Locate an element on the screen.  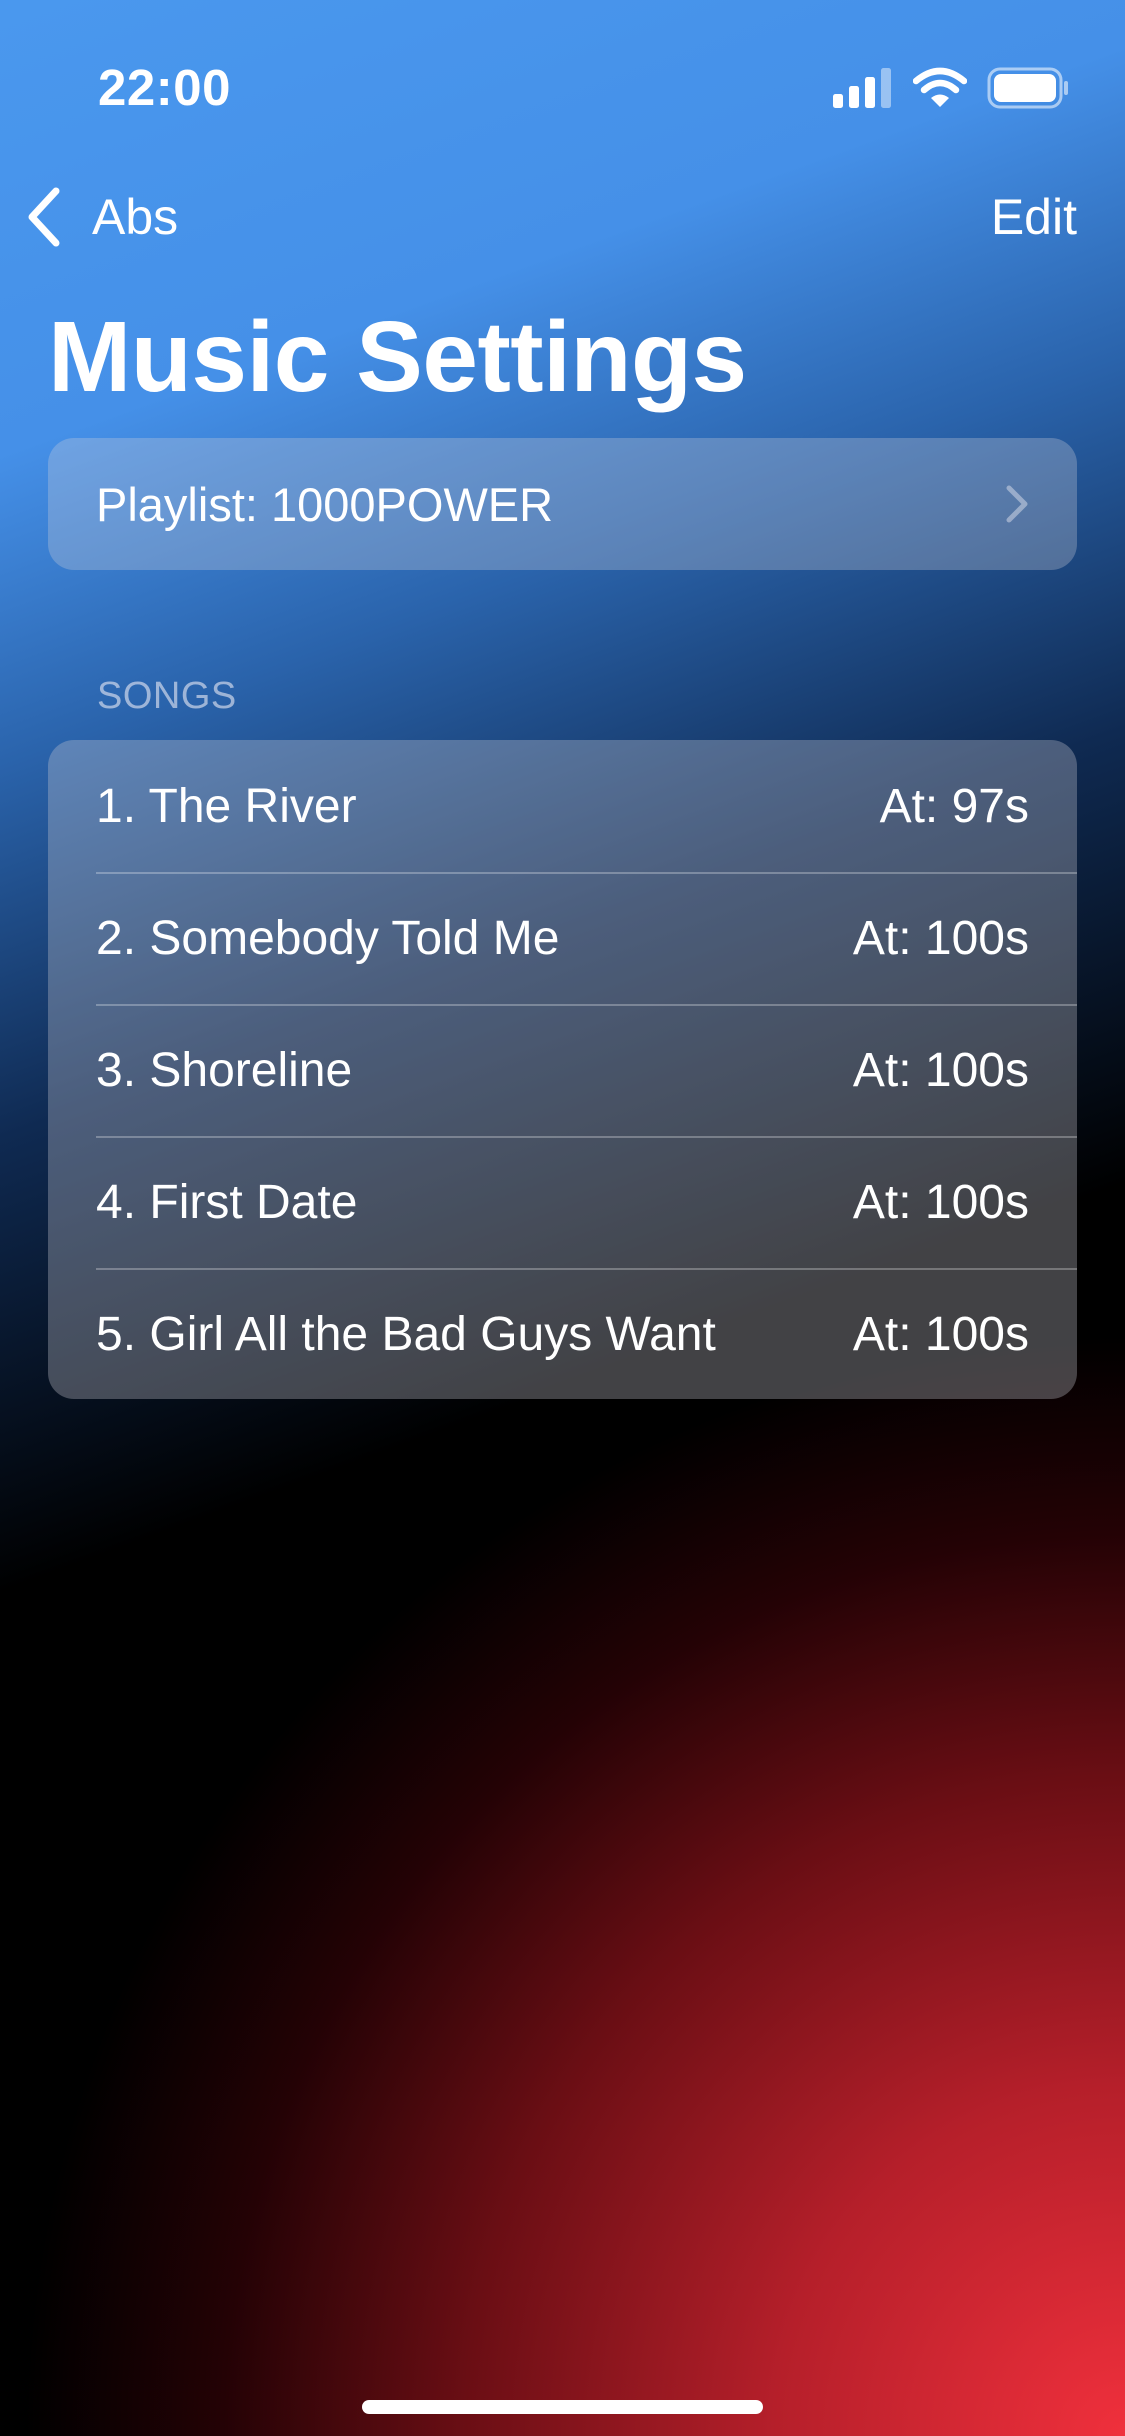
back-button: Abs is located at coordinates (101, 217).